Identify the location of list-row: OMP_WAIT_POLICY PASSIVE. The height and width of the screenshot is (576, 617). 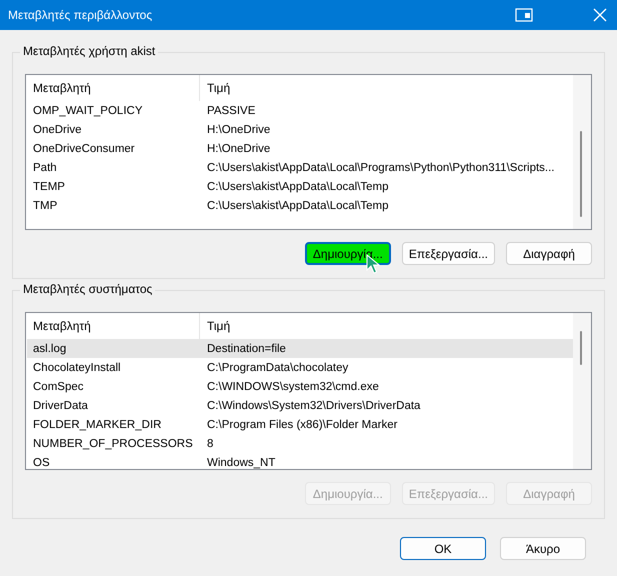
(300, 110).